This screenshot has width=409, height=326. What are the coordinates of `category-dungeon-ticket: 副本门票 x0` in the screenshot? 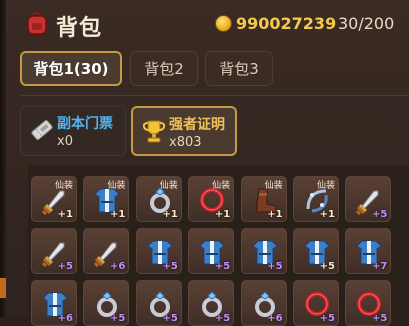 It's located at (73, 131).